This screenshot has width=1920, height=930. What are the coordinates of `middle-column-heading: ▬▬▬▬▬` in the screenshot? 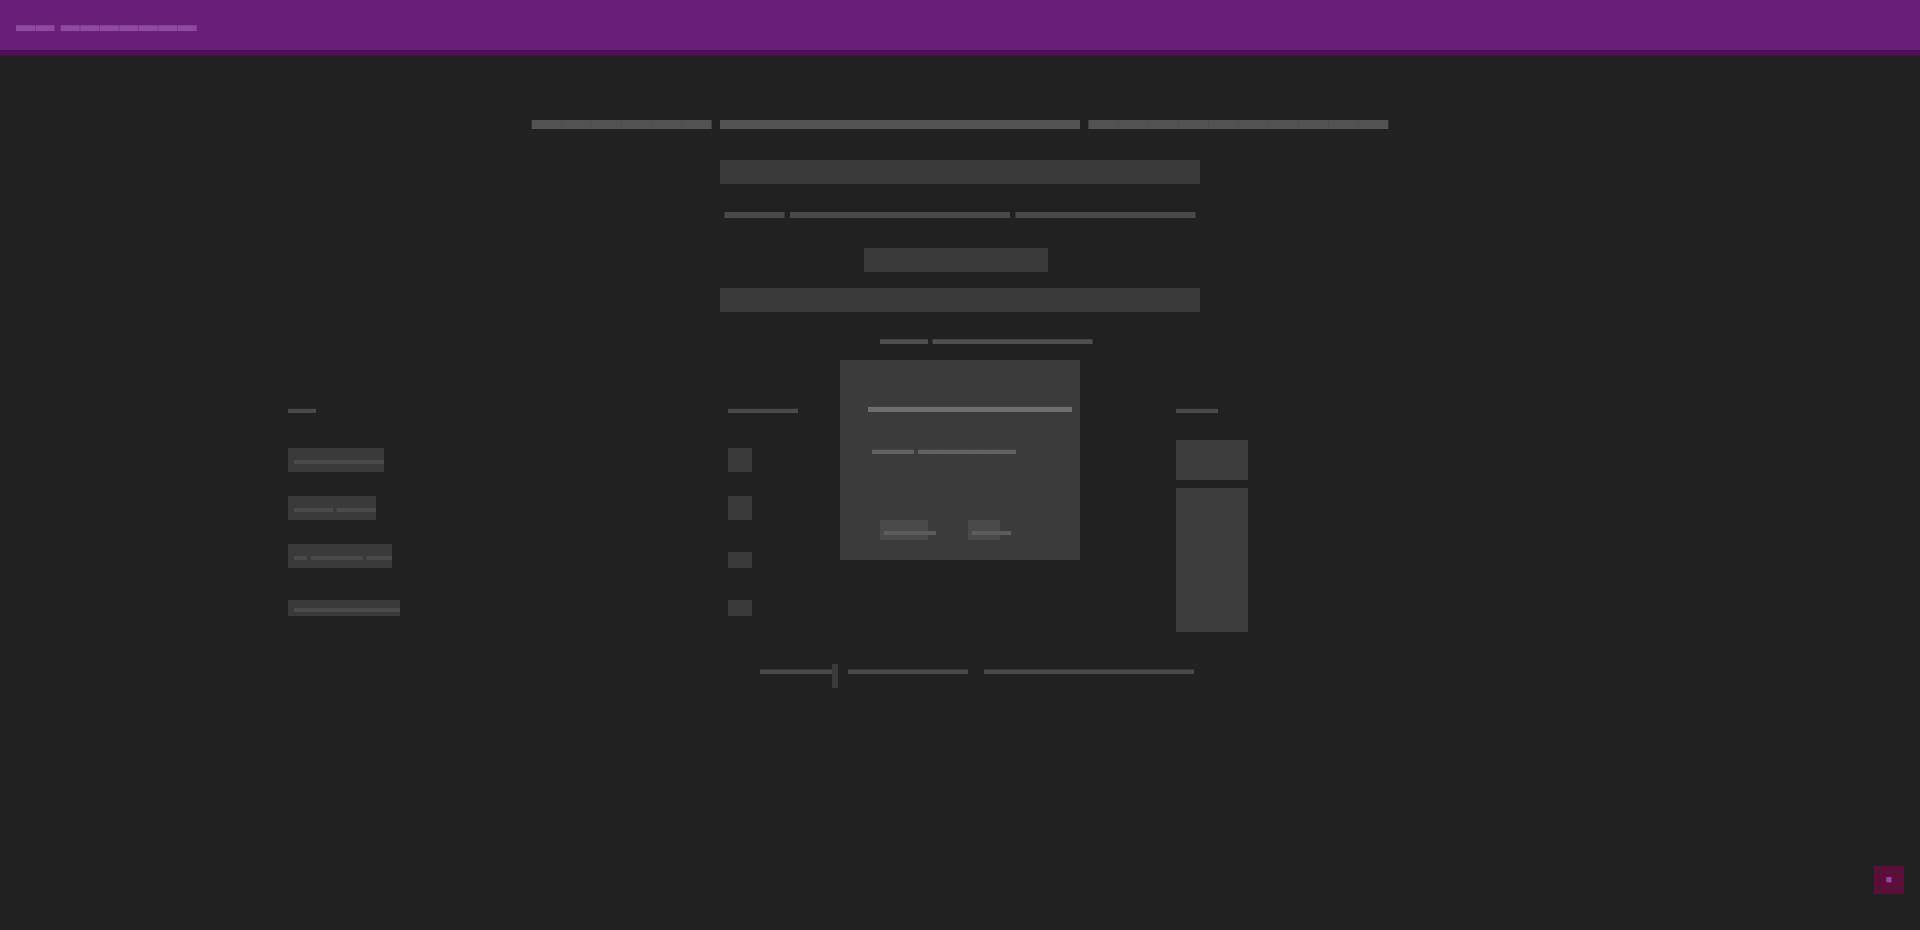 It's located at (763, 408).